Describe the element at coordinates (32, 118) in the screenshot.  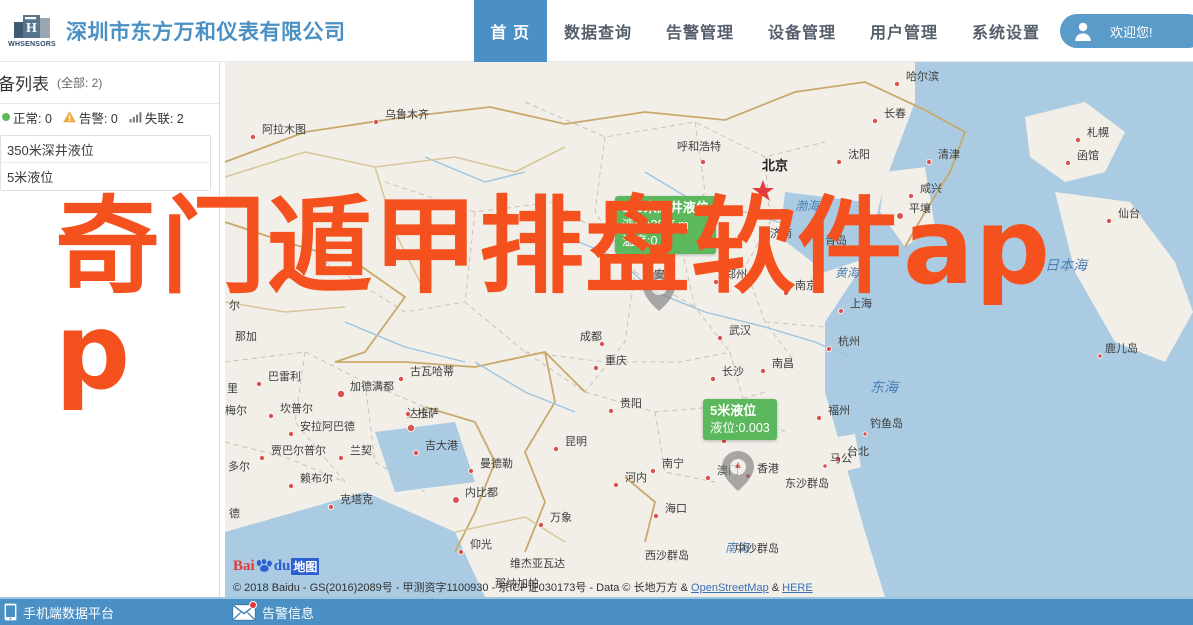
I see `status-normal-label: 正常: 0` at that location.